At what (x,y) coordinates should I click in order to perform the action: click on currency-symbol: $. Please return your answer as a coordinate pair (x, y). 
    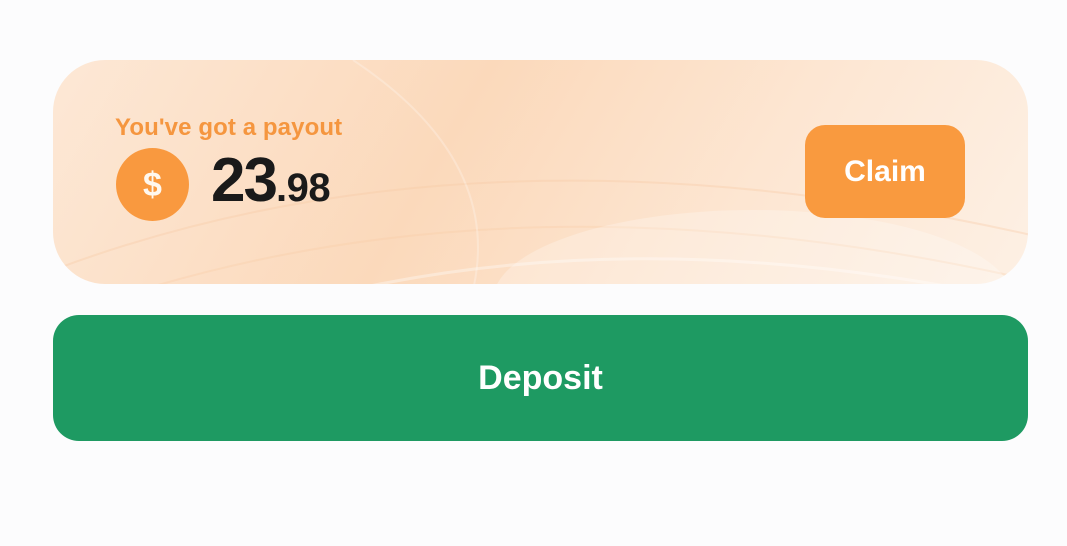
    Looking at the image, I should click on (152, 184).